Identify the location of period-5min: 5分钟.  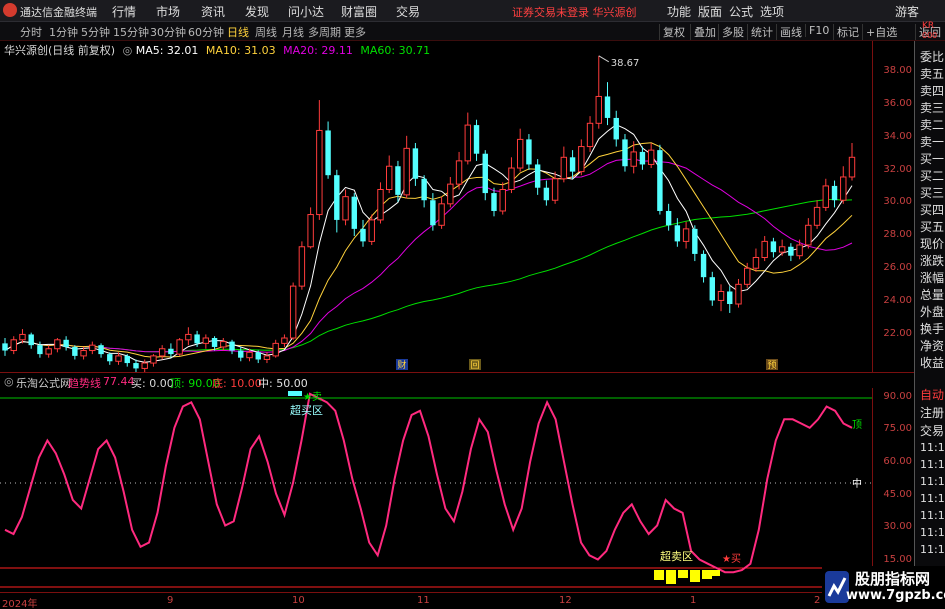
(95, 32).